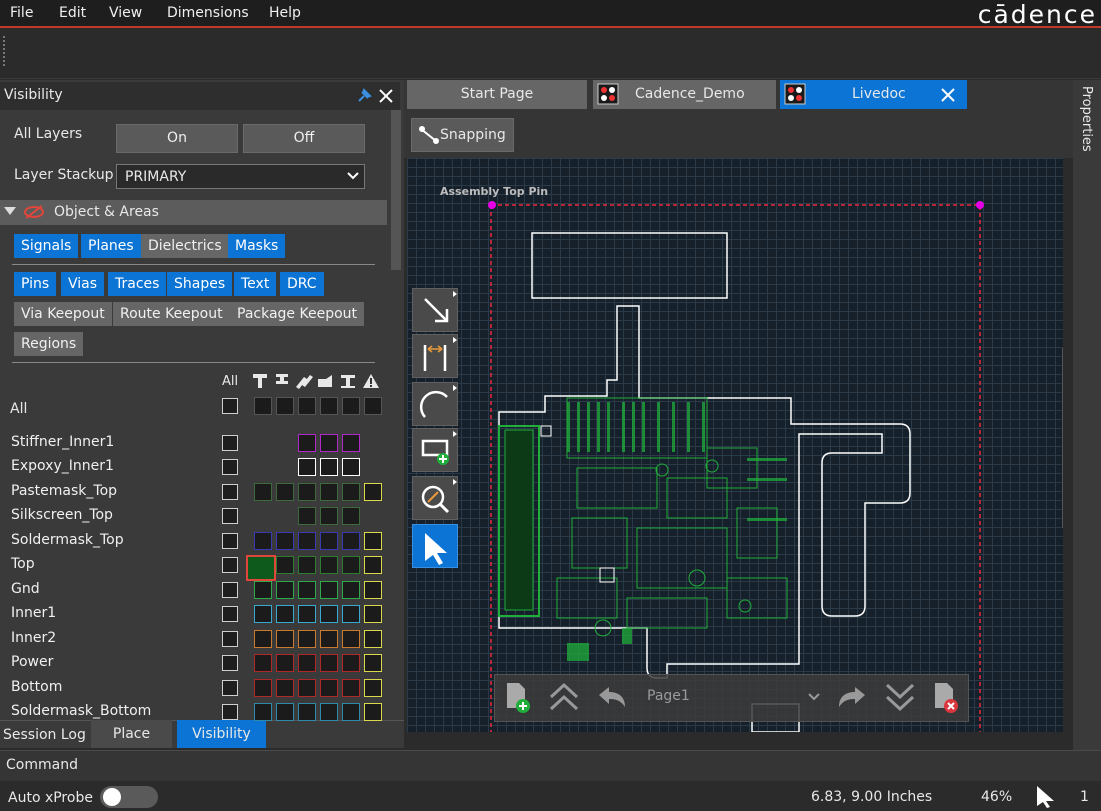  What do you see at coordinates (945, 697) in the screenshot?
I see `delete-page-icon` at bounding box center [945, 697].